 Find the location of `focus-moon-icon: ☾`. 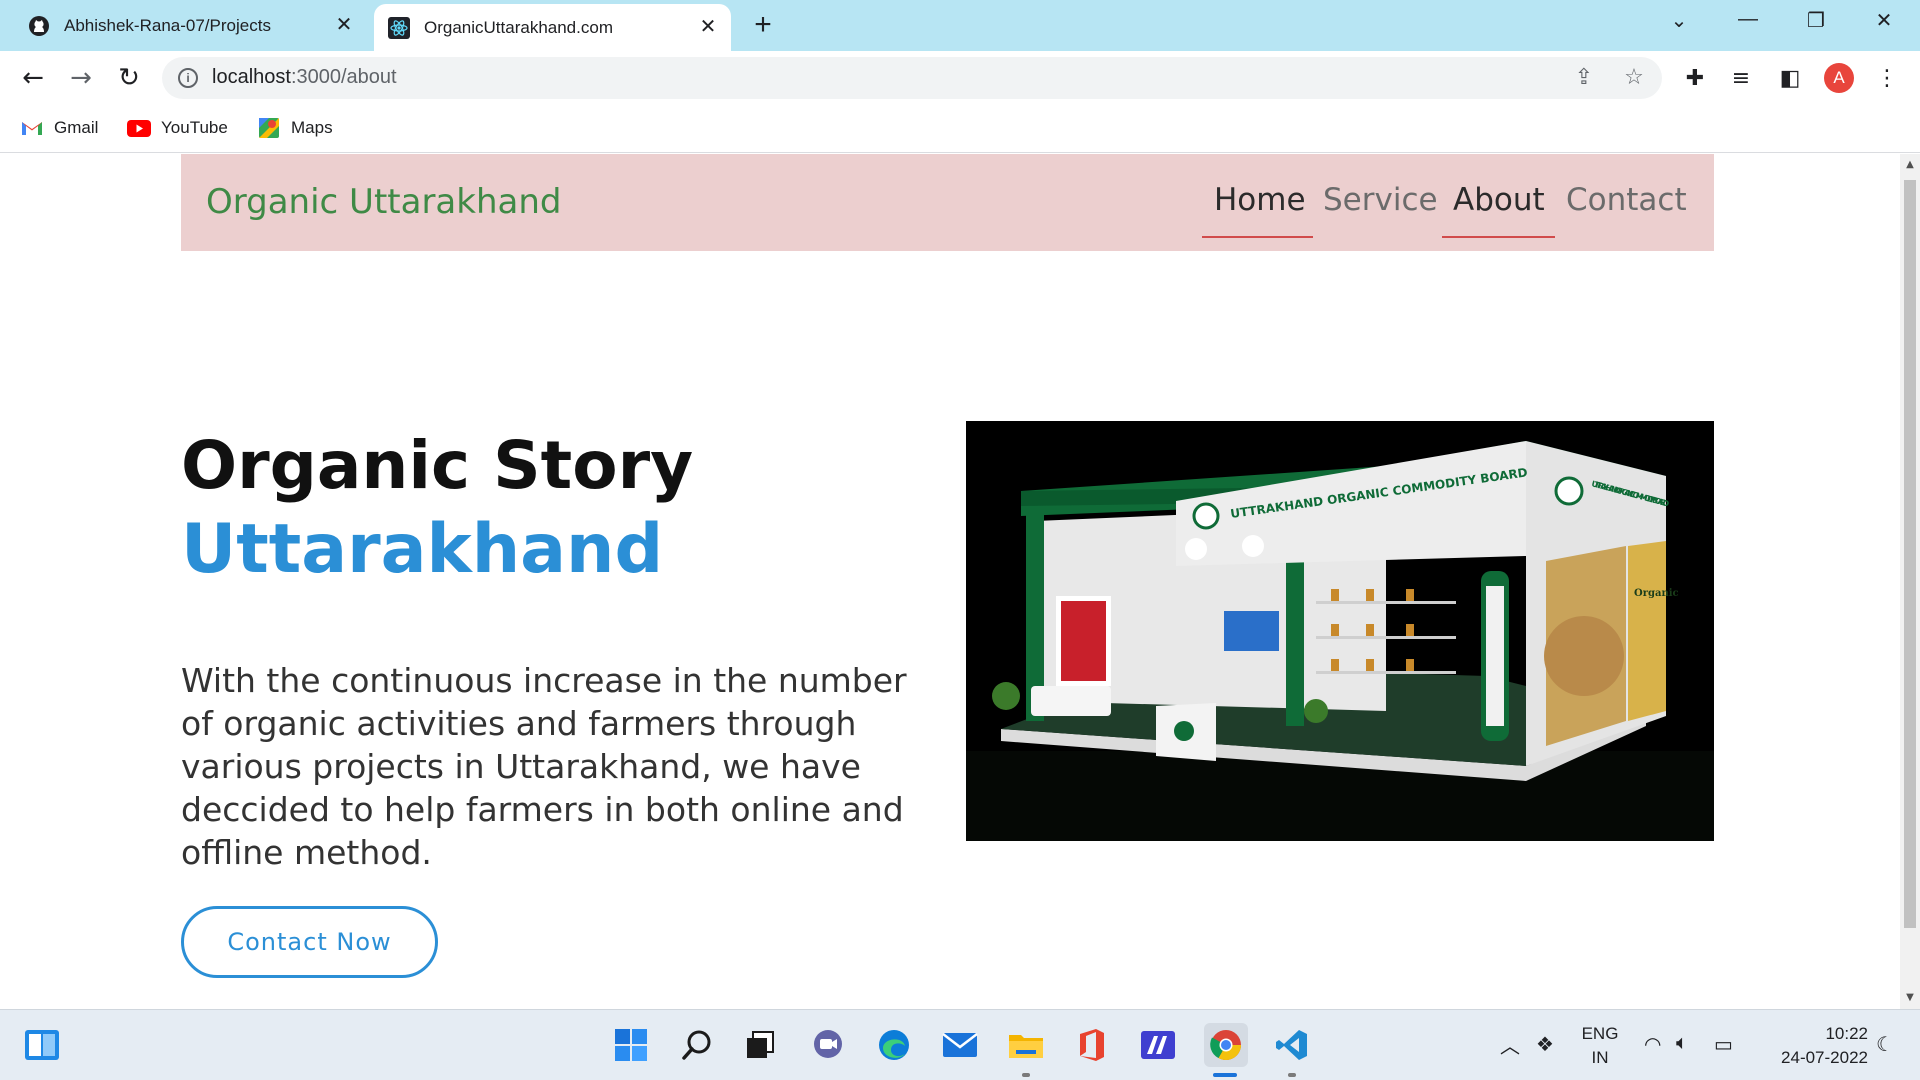

focus-moon-icon: ☾ is located at coordinates (1885, 1044).